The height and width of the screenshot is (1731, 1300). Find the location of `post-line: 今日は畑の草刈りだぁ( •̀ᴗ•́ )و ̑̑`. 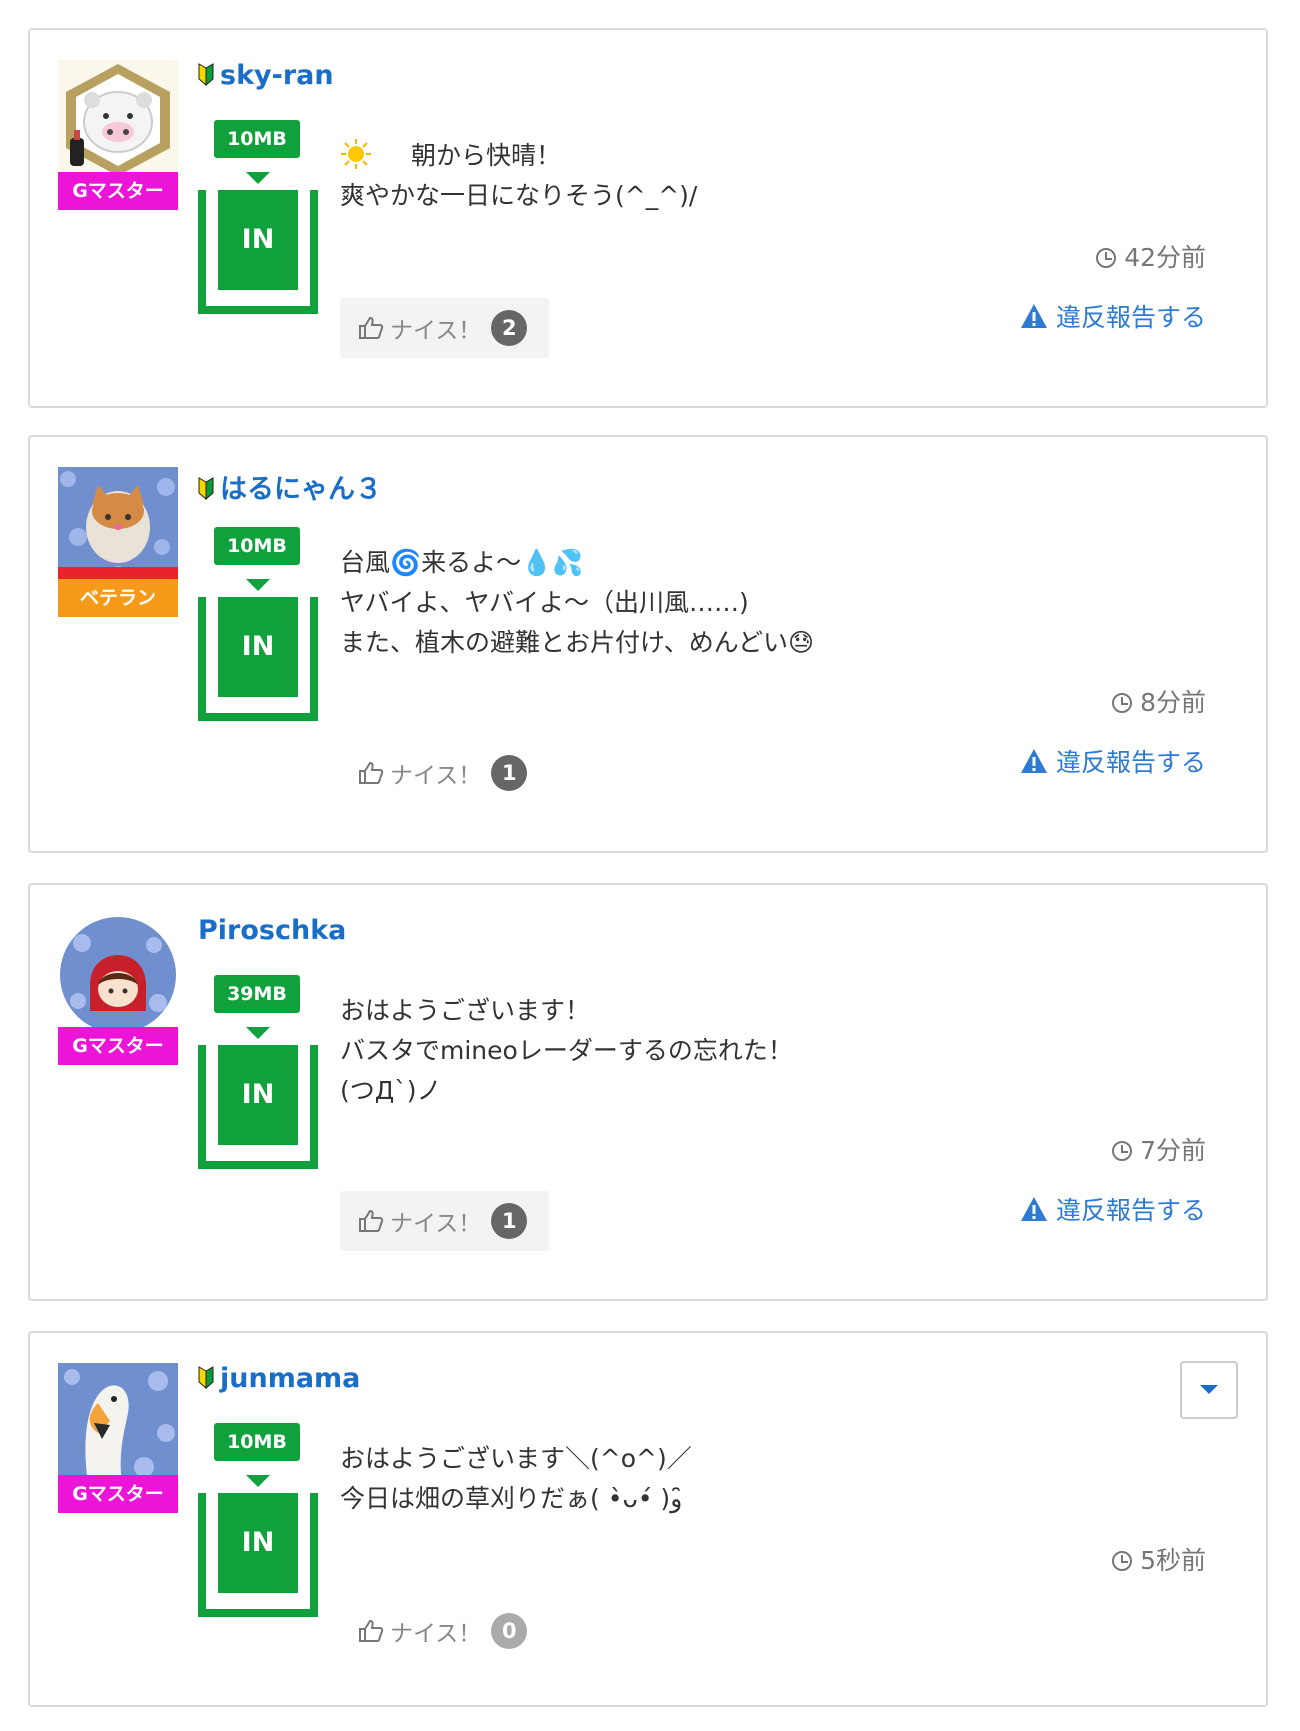

post-line: 今日は畑の草刈りだぁ( •̀ᴗ•́ )و ̑̑ is located at coordinates (515, 1498).